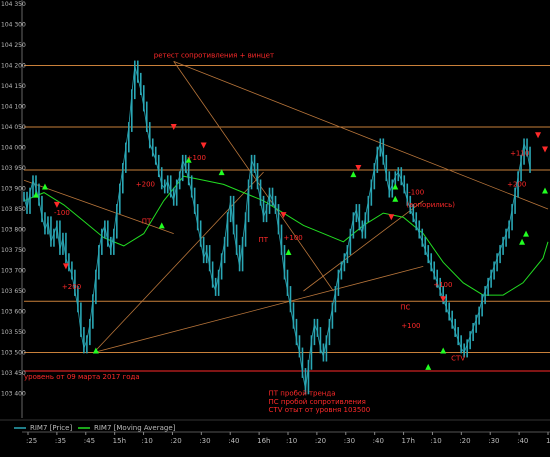 The image size is (550, 457). I want to click on annotation-text: ПС, so click(405, 307).